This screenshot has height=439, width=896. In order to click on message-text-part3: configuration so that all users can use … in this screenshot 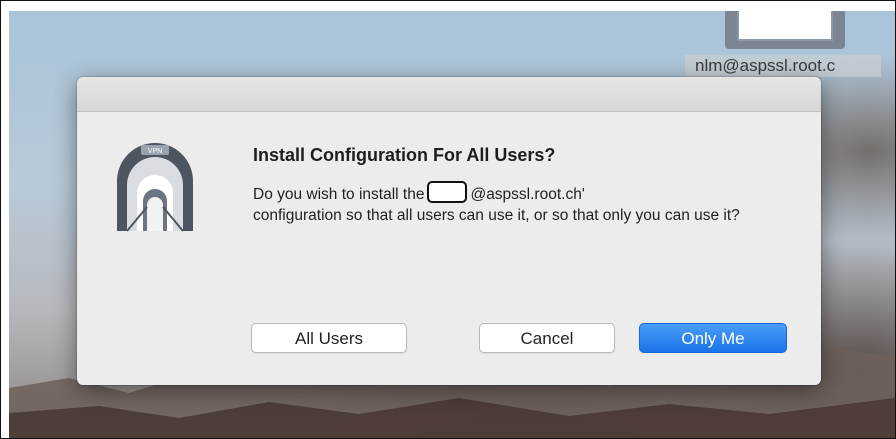, I will do `click(496, 215)`.